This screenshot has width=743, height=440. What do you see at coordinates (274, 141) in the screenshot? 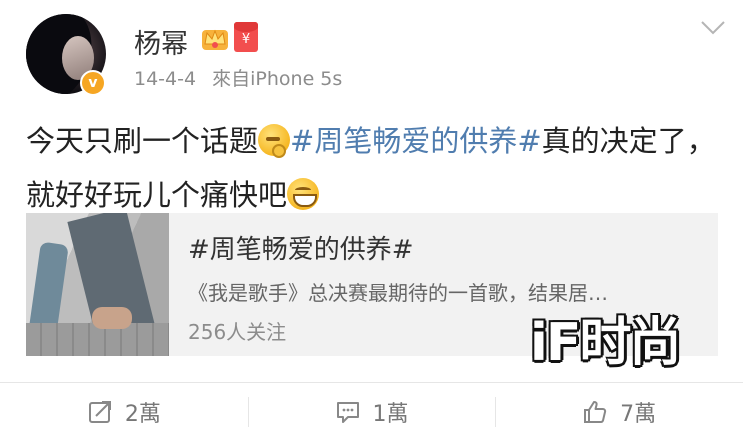
I see `thinking-emoji-icon` at bounding box center [274, 141].